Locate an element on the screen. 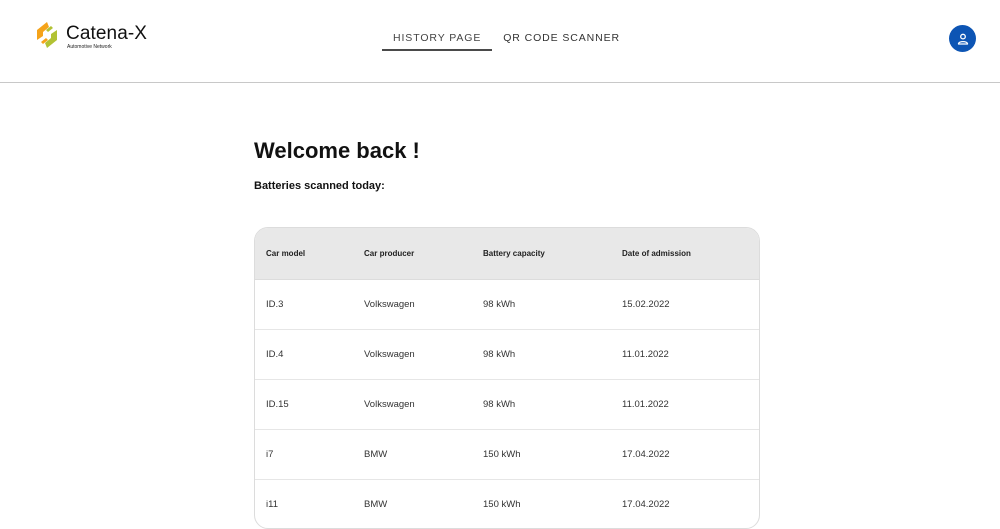 This screenshot has width=1000, height=529. main-nav: HISTORY PAGE QR CODE SCANNER is located at coordinates (506, 38).